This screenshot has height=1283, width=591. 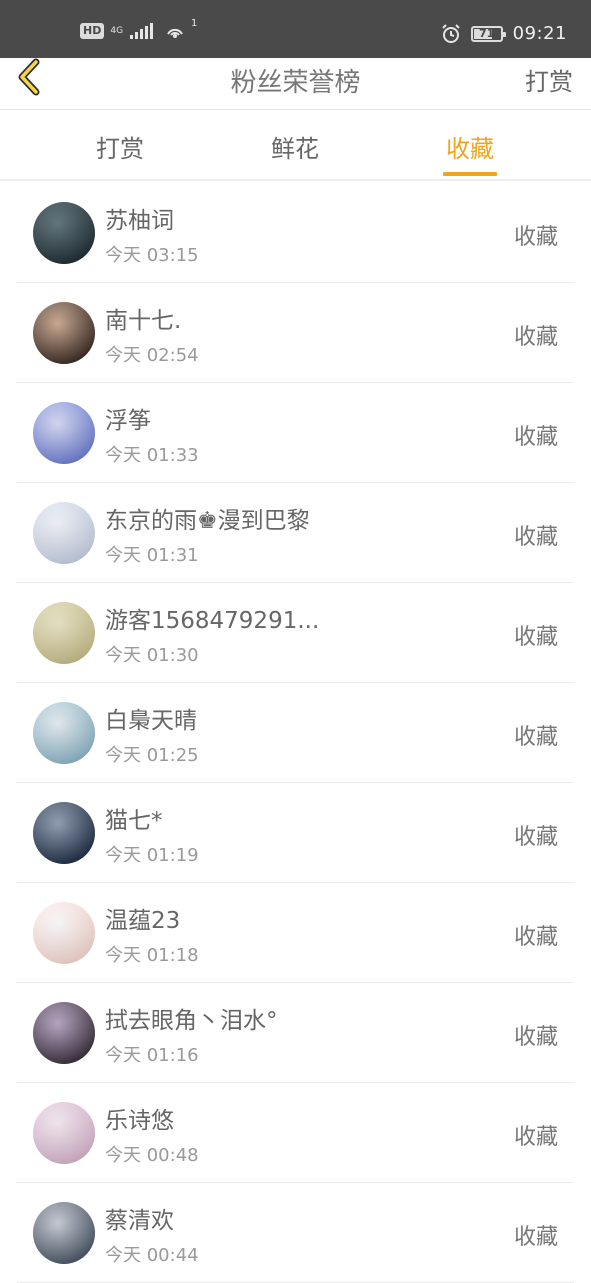 I want to click on timestamp: 今天 01:33, so click(x=152, y=455).